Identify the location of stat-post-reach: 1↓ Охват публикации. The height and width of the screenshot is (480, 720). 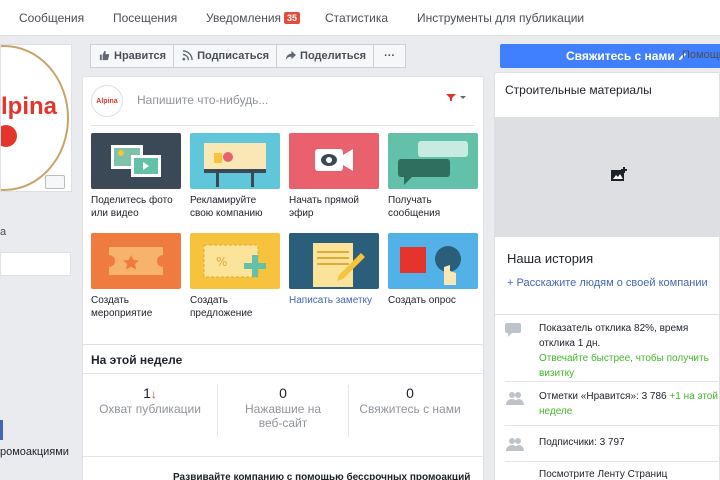
(150, 400).